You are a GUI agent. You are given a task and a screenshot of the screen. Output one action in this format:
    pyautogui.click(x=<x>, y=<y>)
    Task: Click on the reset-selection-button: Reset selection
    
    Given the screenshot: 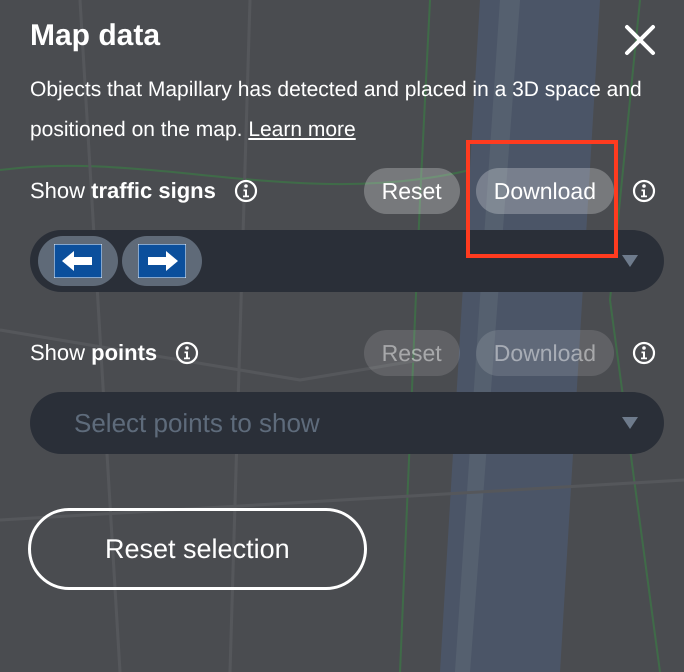 What is the action you would take?
    pyautogui.click(x=197, y=549)
    